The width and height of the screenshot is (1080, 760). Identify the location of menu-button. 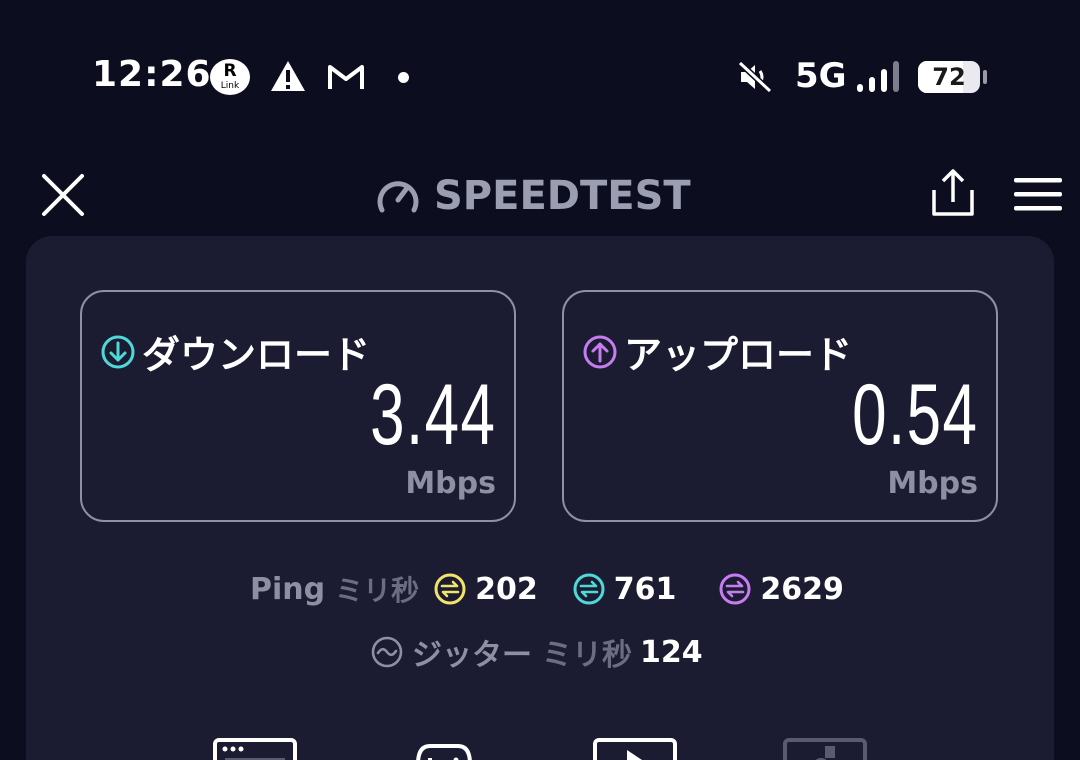
(1038, 194).